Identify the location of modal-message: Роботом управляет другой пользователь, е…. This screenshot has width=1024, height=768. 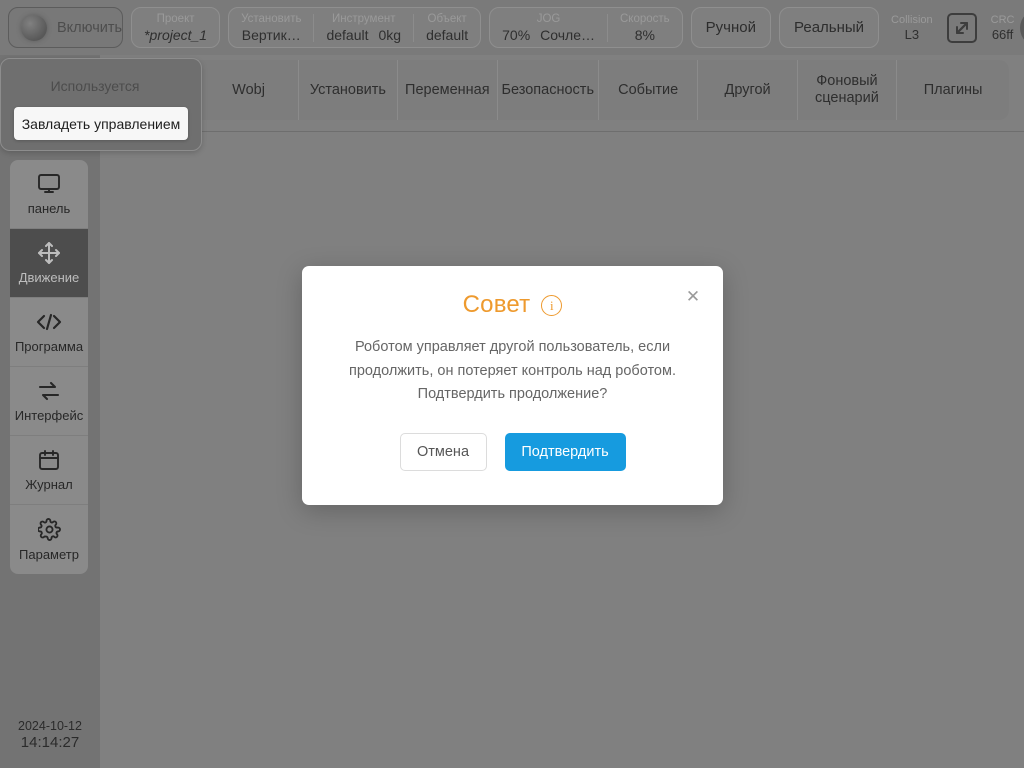
(512, 370).